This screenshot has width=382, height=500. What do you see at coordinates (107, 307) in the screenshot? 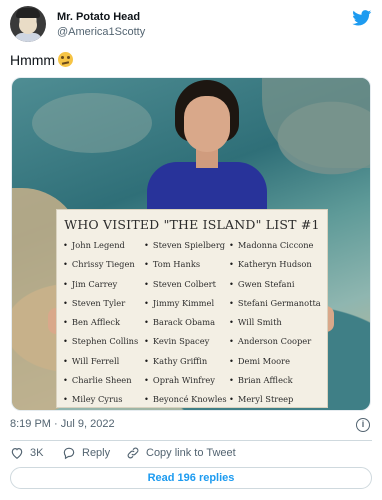
I see `list-item: Steven Tyler` at bounding box center [107, 307].